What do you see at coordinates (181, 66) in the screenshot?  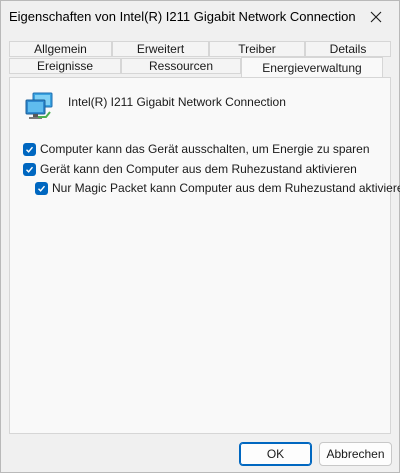 I see `tab-ressourcen: Ressourcen` at bounding box center [181, 66].